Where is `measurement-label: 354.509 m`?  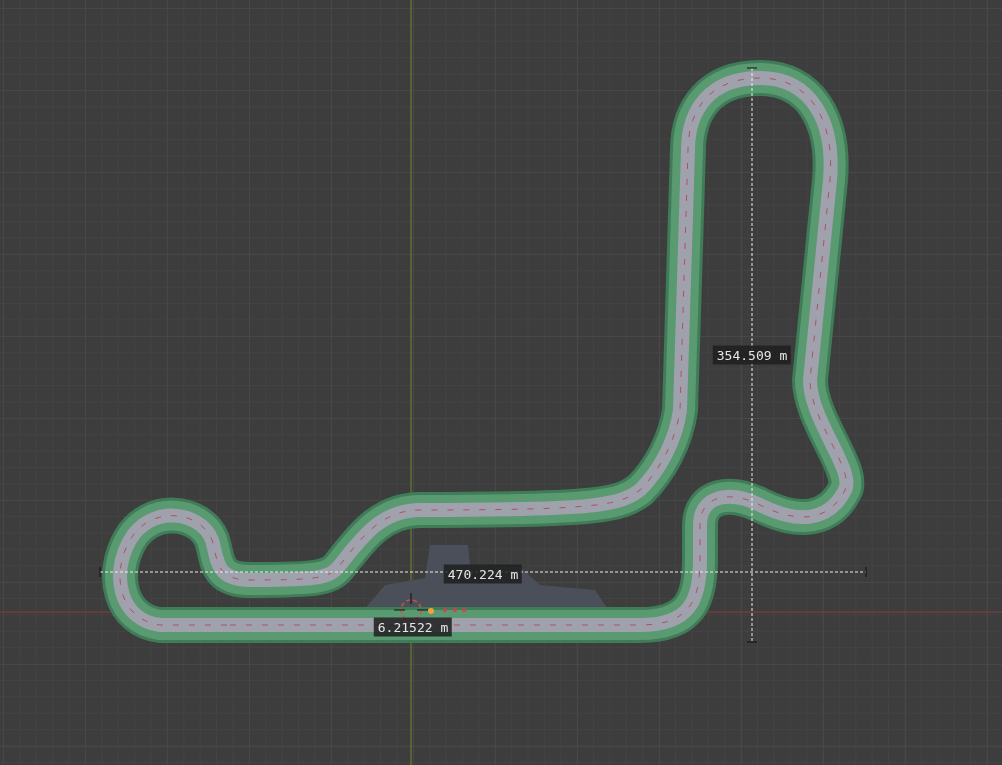
measurement-label: 354.509 m is located at coordinates (752, 355).